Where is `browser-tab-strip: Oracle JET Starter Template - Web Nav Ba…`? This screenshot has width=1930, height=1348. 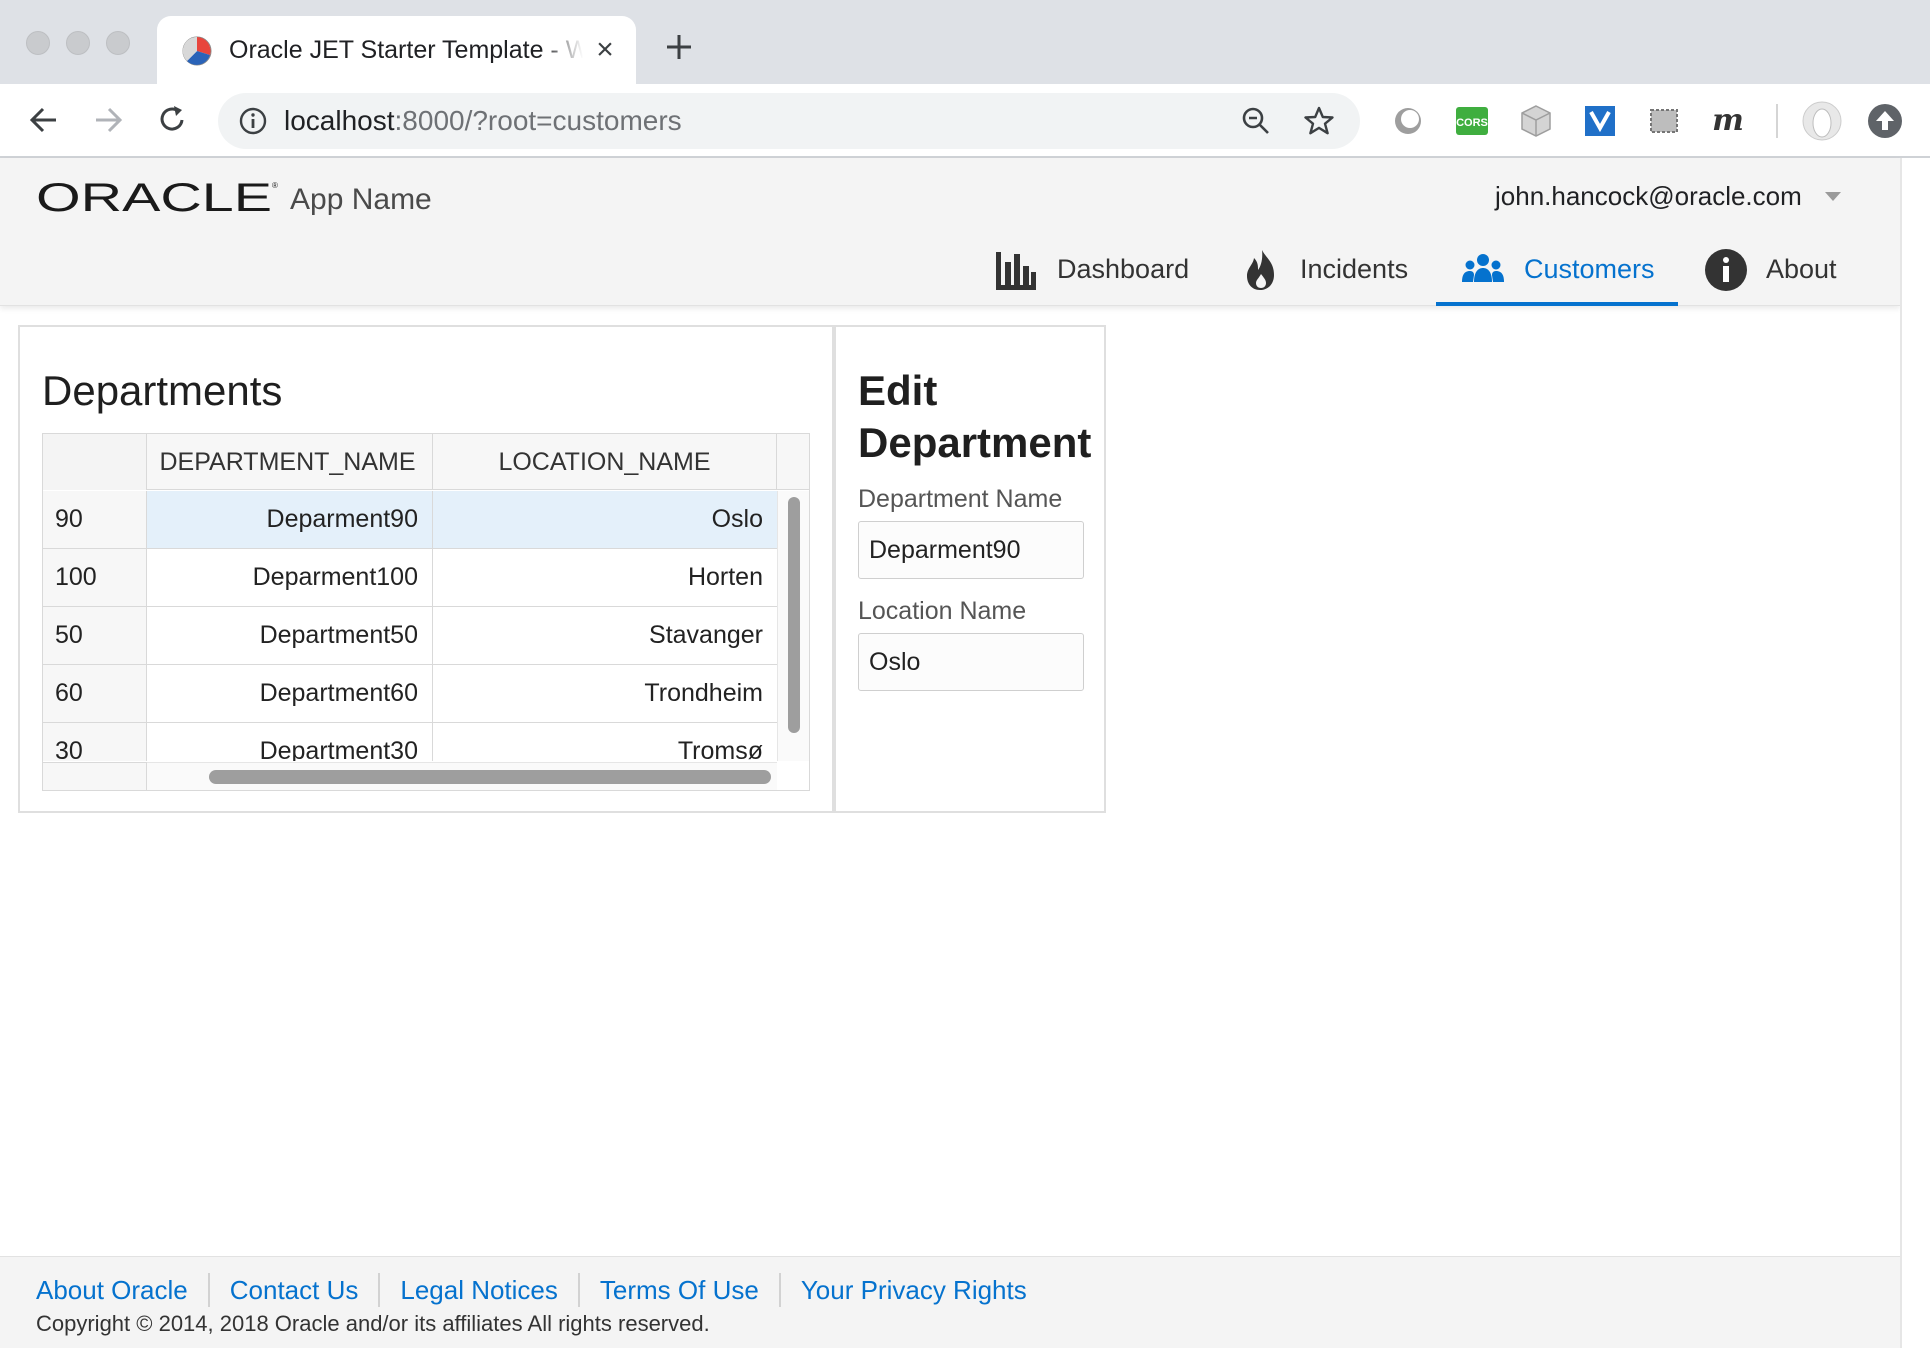 browser-tab-strip: Oracle JET Starter Template - Web Nav Ba… is located at coordinates (965, 42).